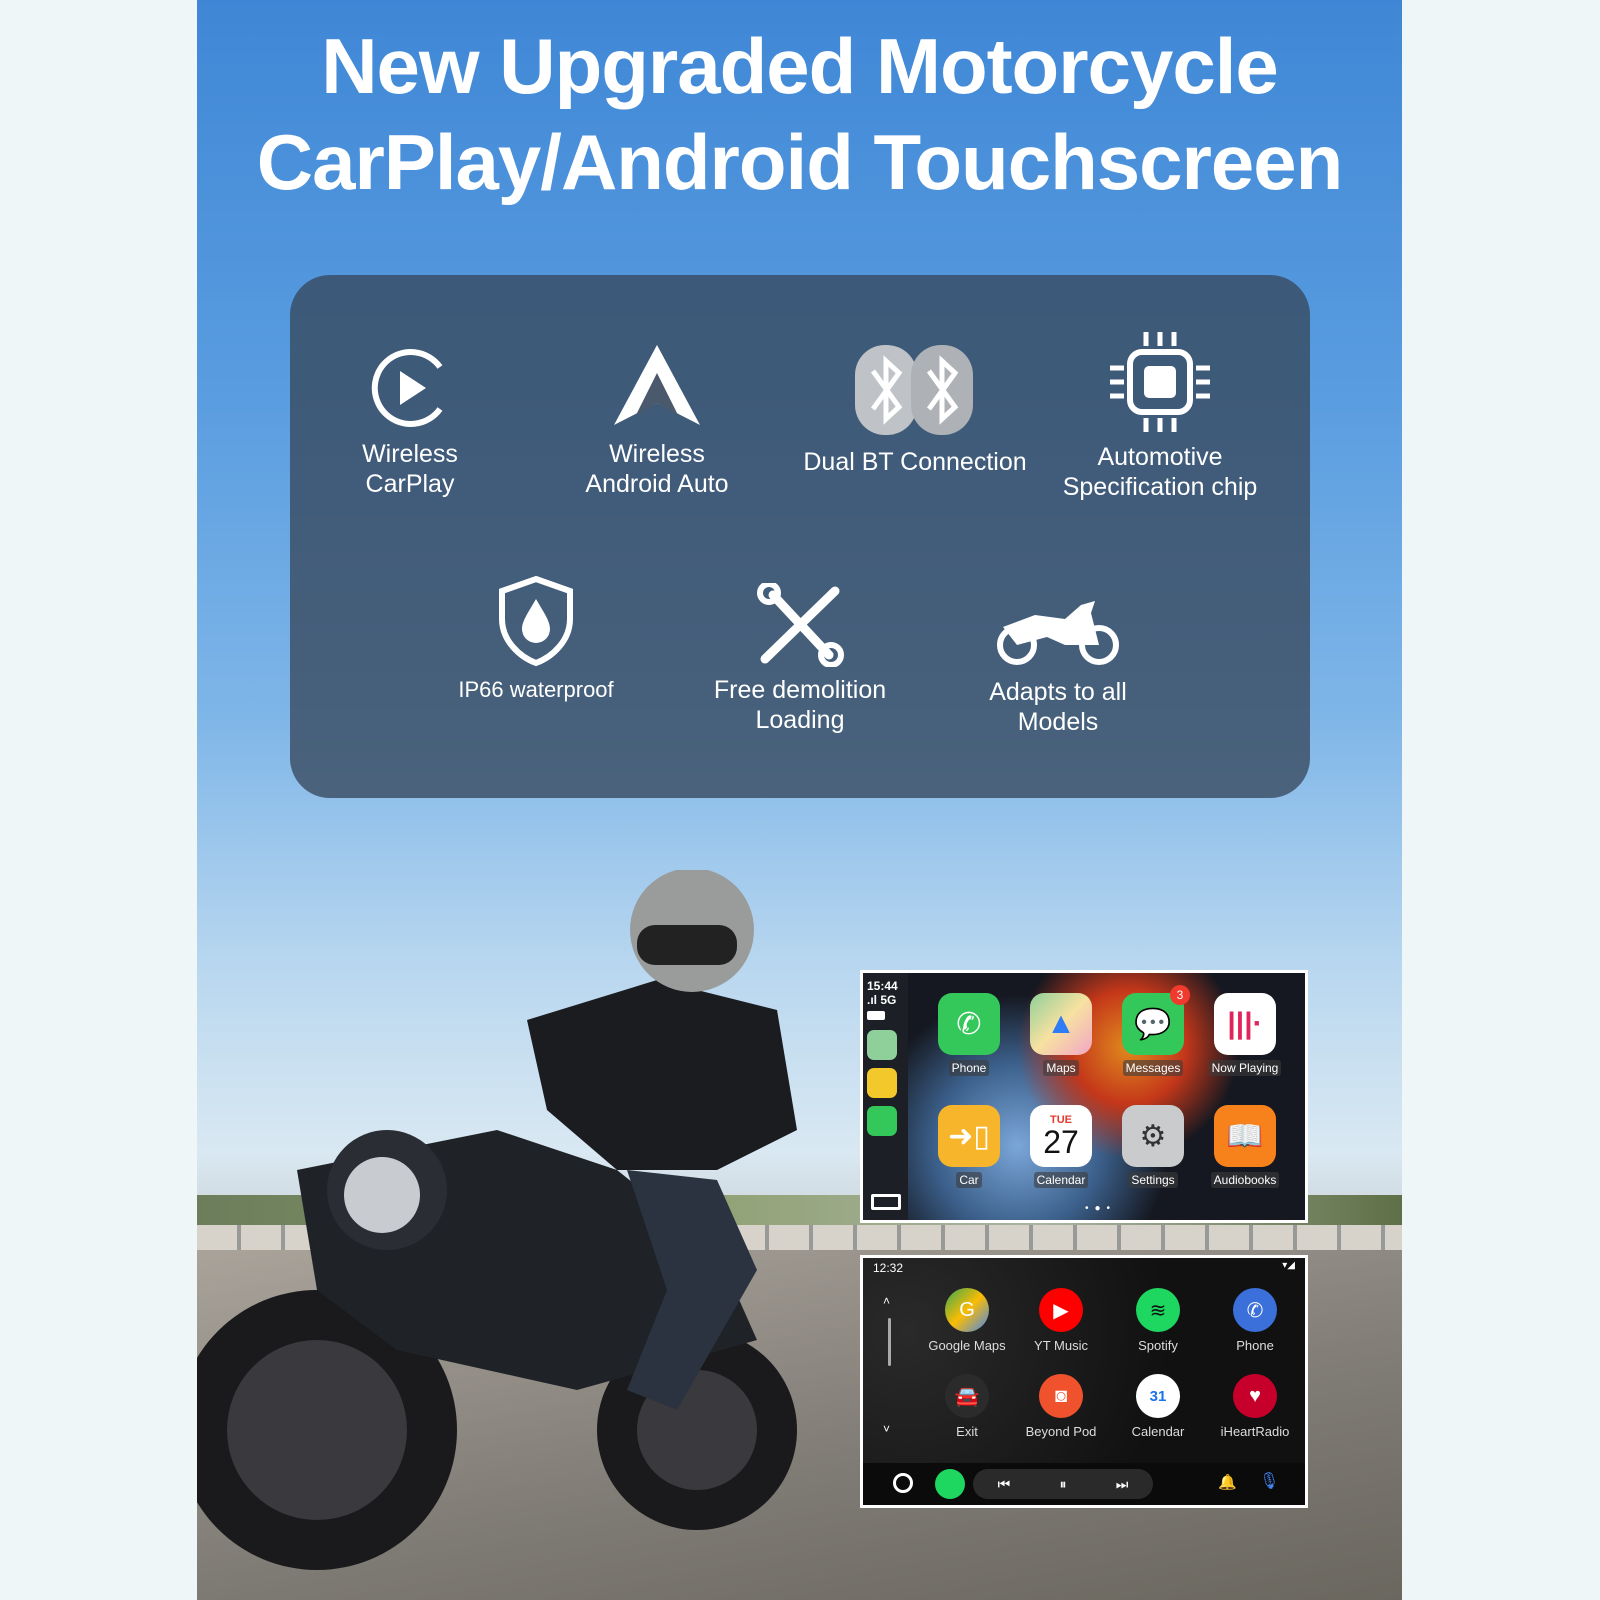  I want to click on app-phone-aa: ✆ Phone, so click(1255, 1321).